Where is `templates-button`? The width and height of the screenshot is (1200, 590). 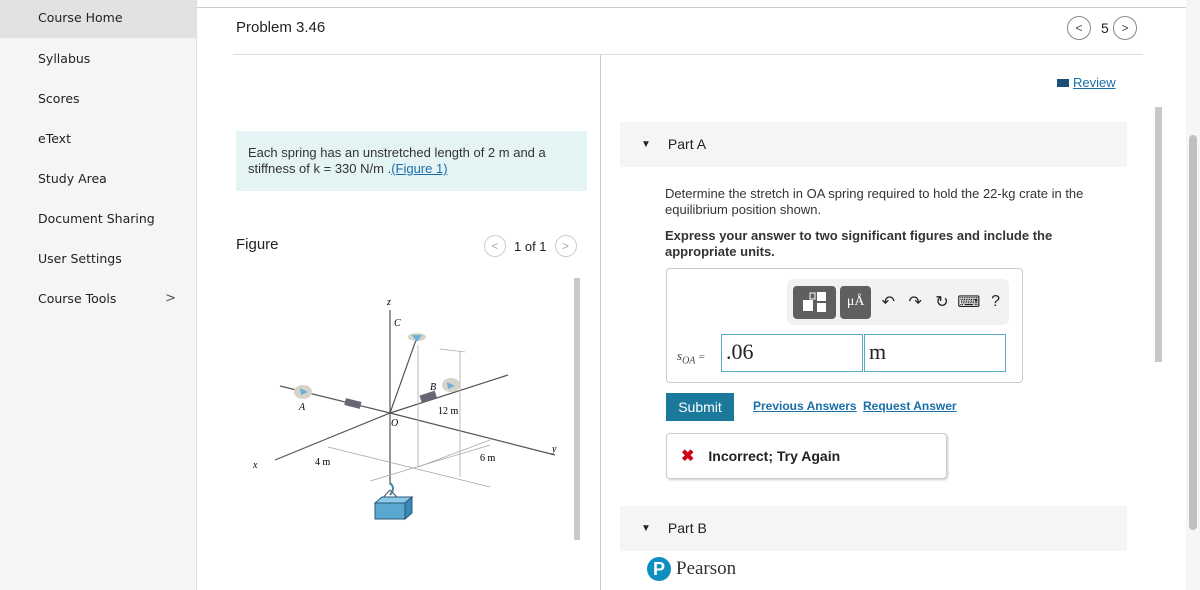 templates-button is located at coordinates (815, 302).